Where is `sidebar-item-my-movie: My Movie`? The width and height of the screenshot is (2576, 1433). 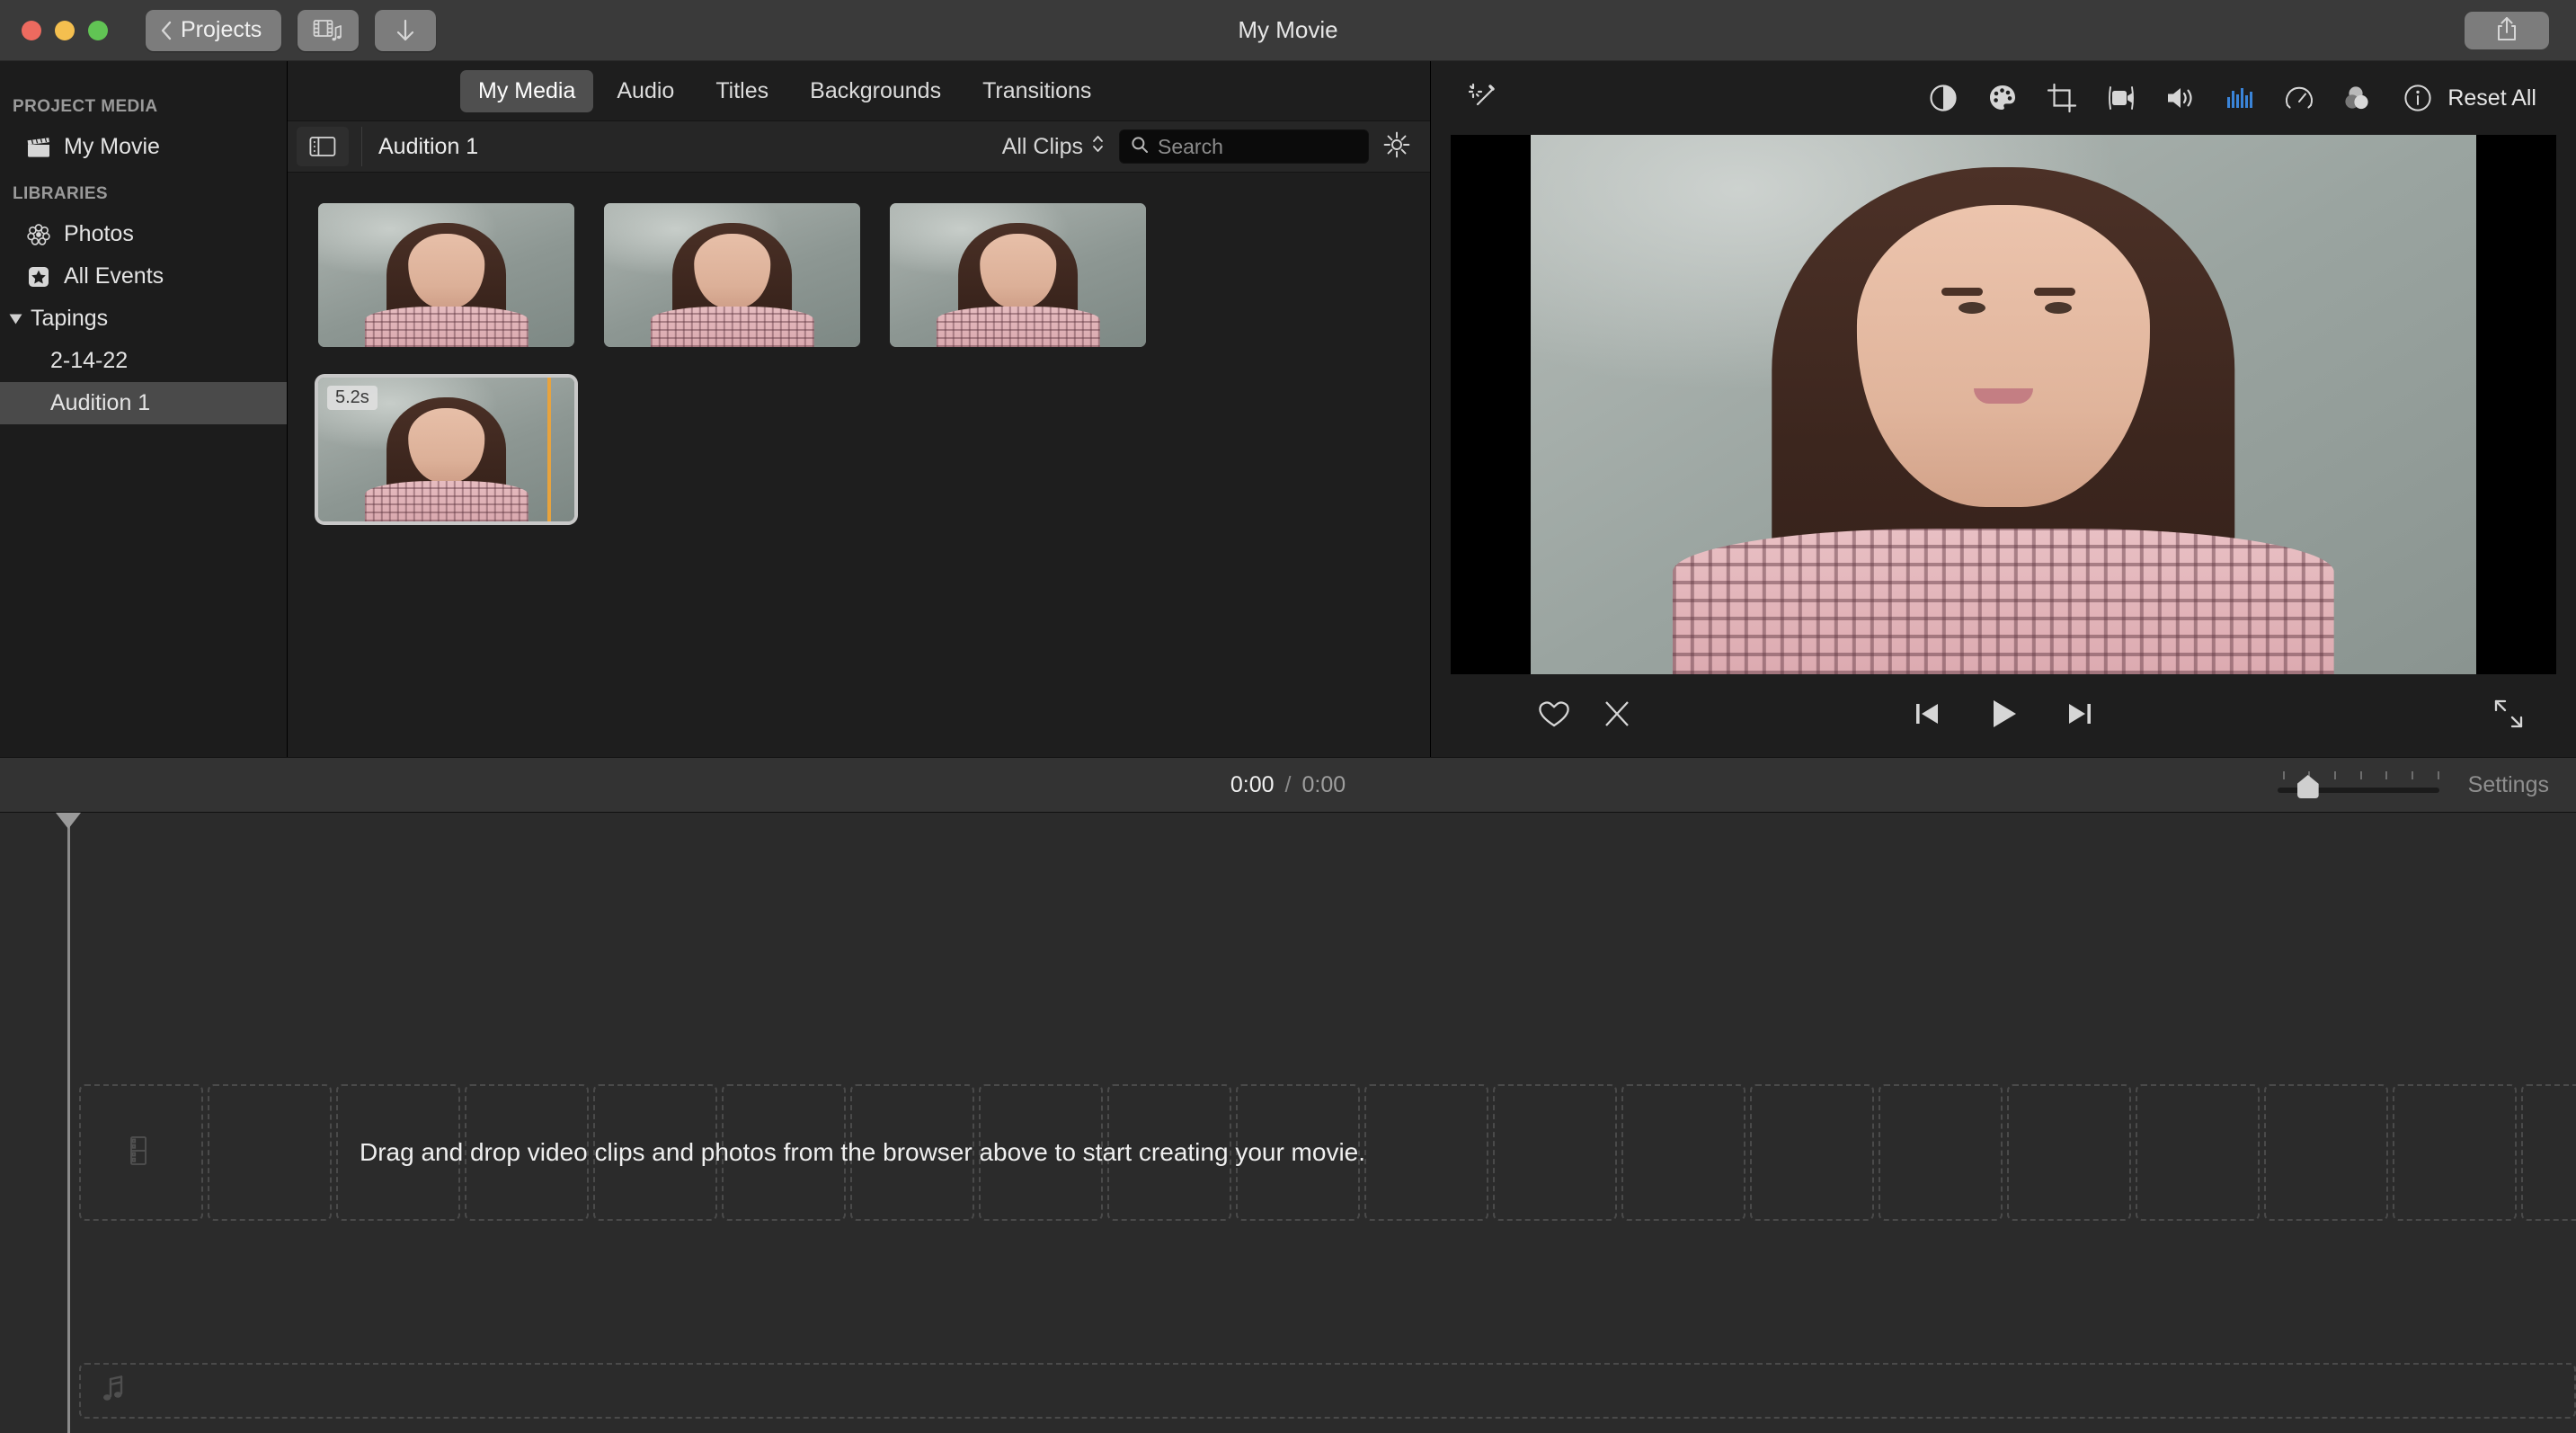
sidebar-item-my-movie: My Movie is located at coordinates (143, 147).